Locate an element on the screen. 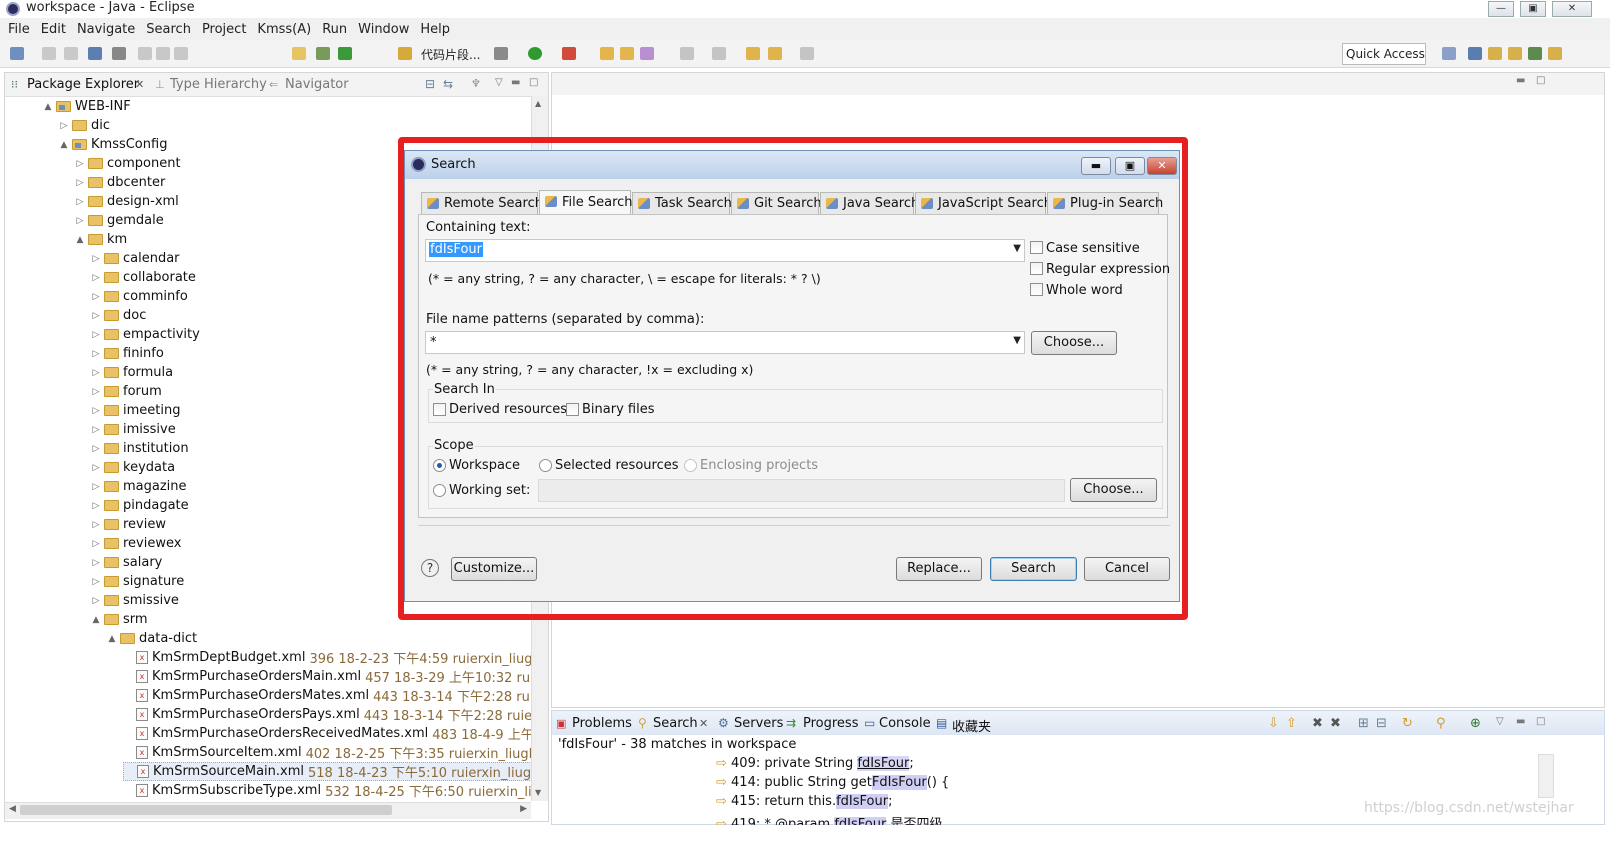 This screenshot has width=1610, height=850. close-window-button: ✕ is located at coordinates (1572, 9).